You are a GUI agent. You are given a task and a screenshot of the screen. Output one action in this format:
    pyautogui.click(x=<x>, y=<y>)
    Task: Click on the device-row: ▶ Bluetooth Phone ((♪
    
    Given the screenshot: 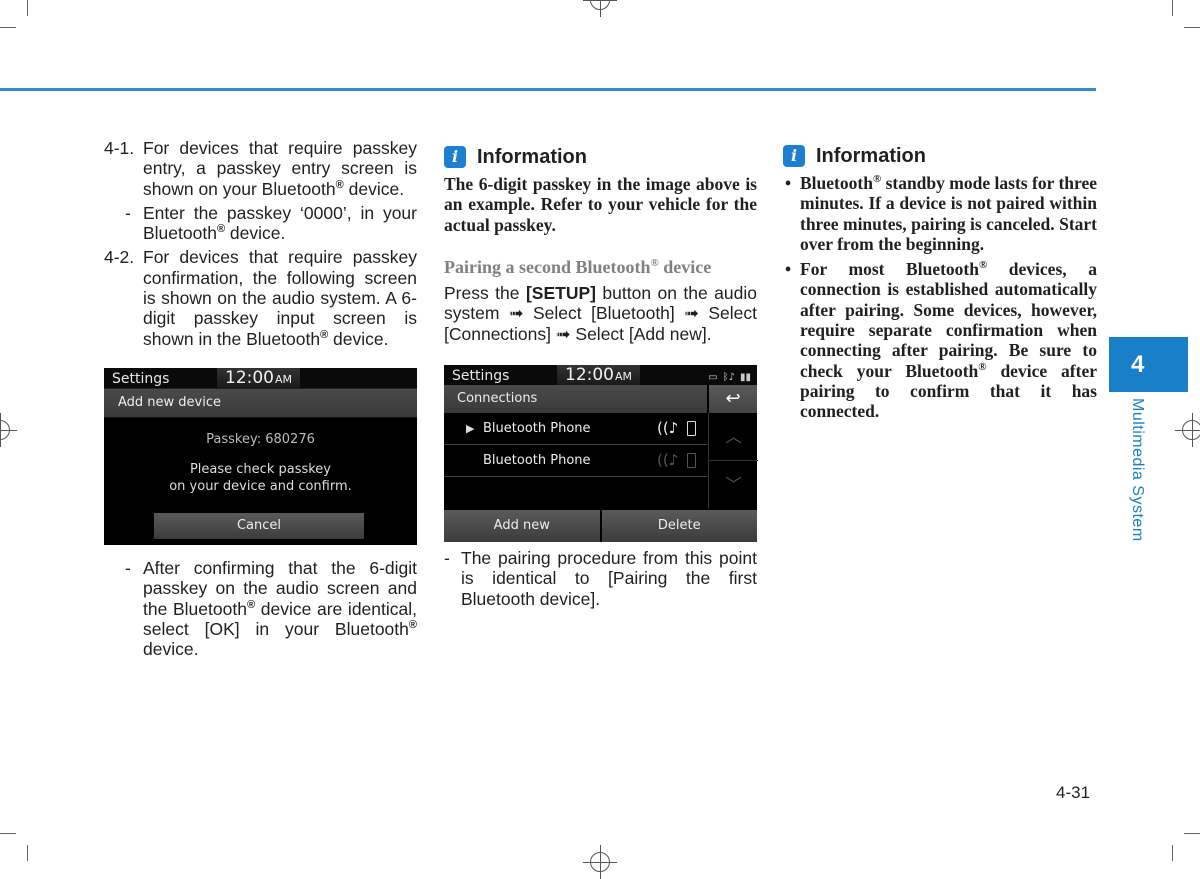 What is the action you would take?
    pyautogui.click(x=575, y=429)
    